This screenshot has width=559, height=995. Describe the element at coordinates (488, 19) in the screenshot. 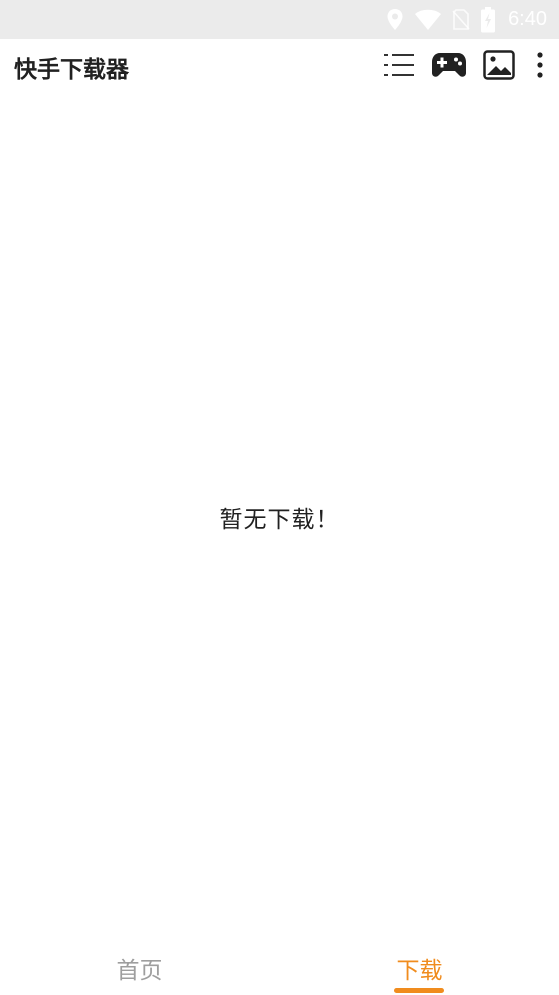

I see `battery-charging-icon` at that location.